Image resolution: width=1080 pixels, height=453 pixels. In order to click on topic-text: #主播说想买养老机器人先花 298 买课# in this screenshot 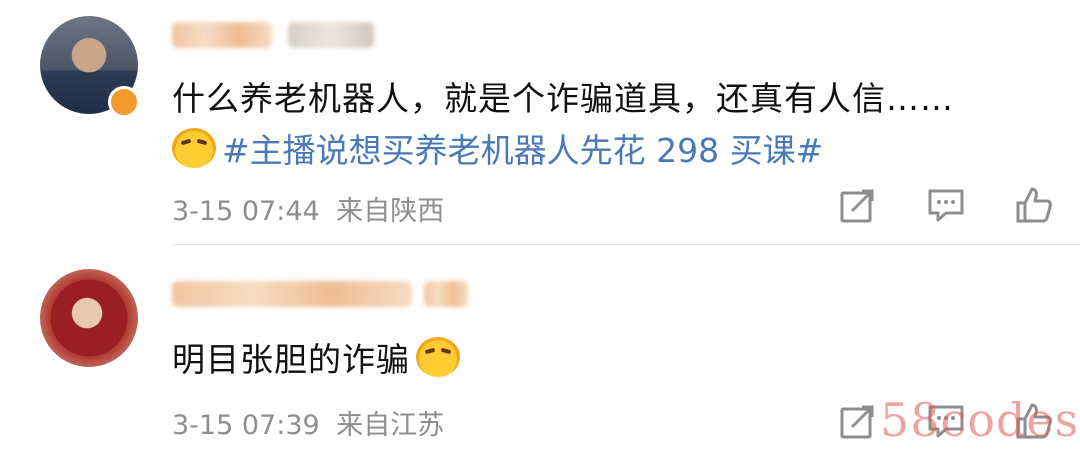, I will do `click(522, 148)`.